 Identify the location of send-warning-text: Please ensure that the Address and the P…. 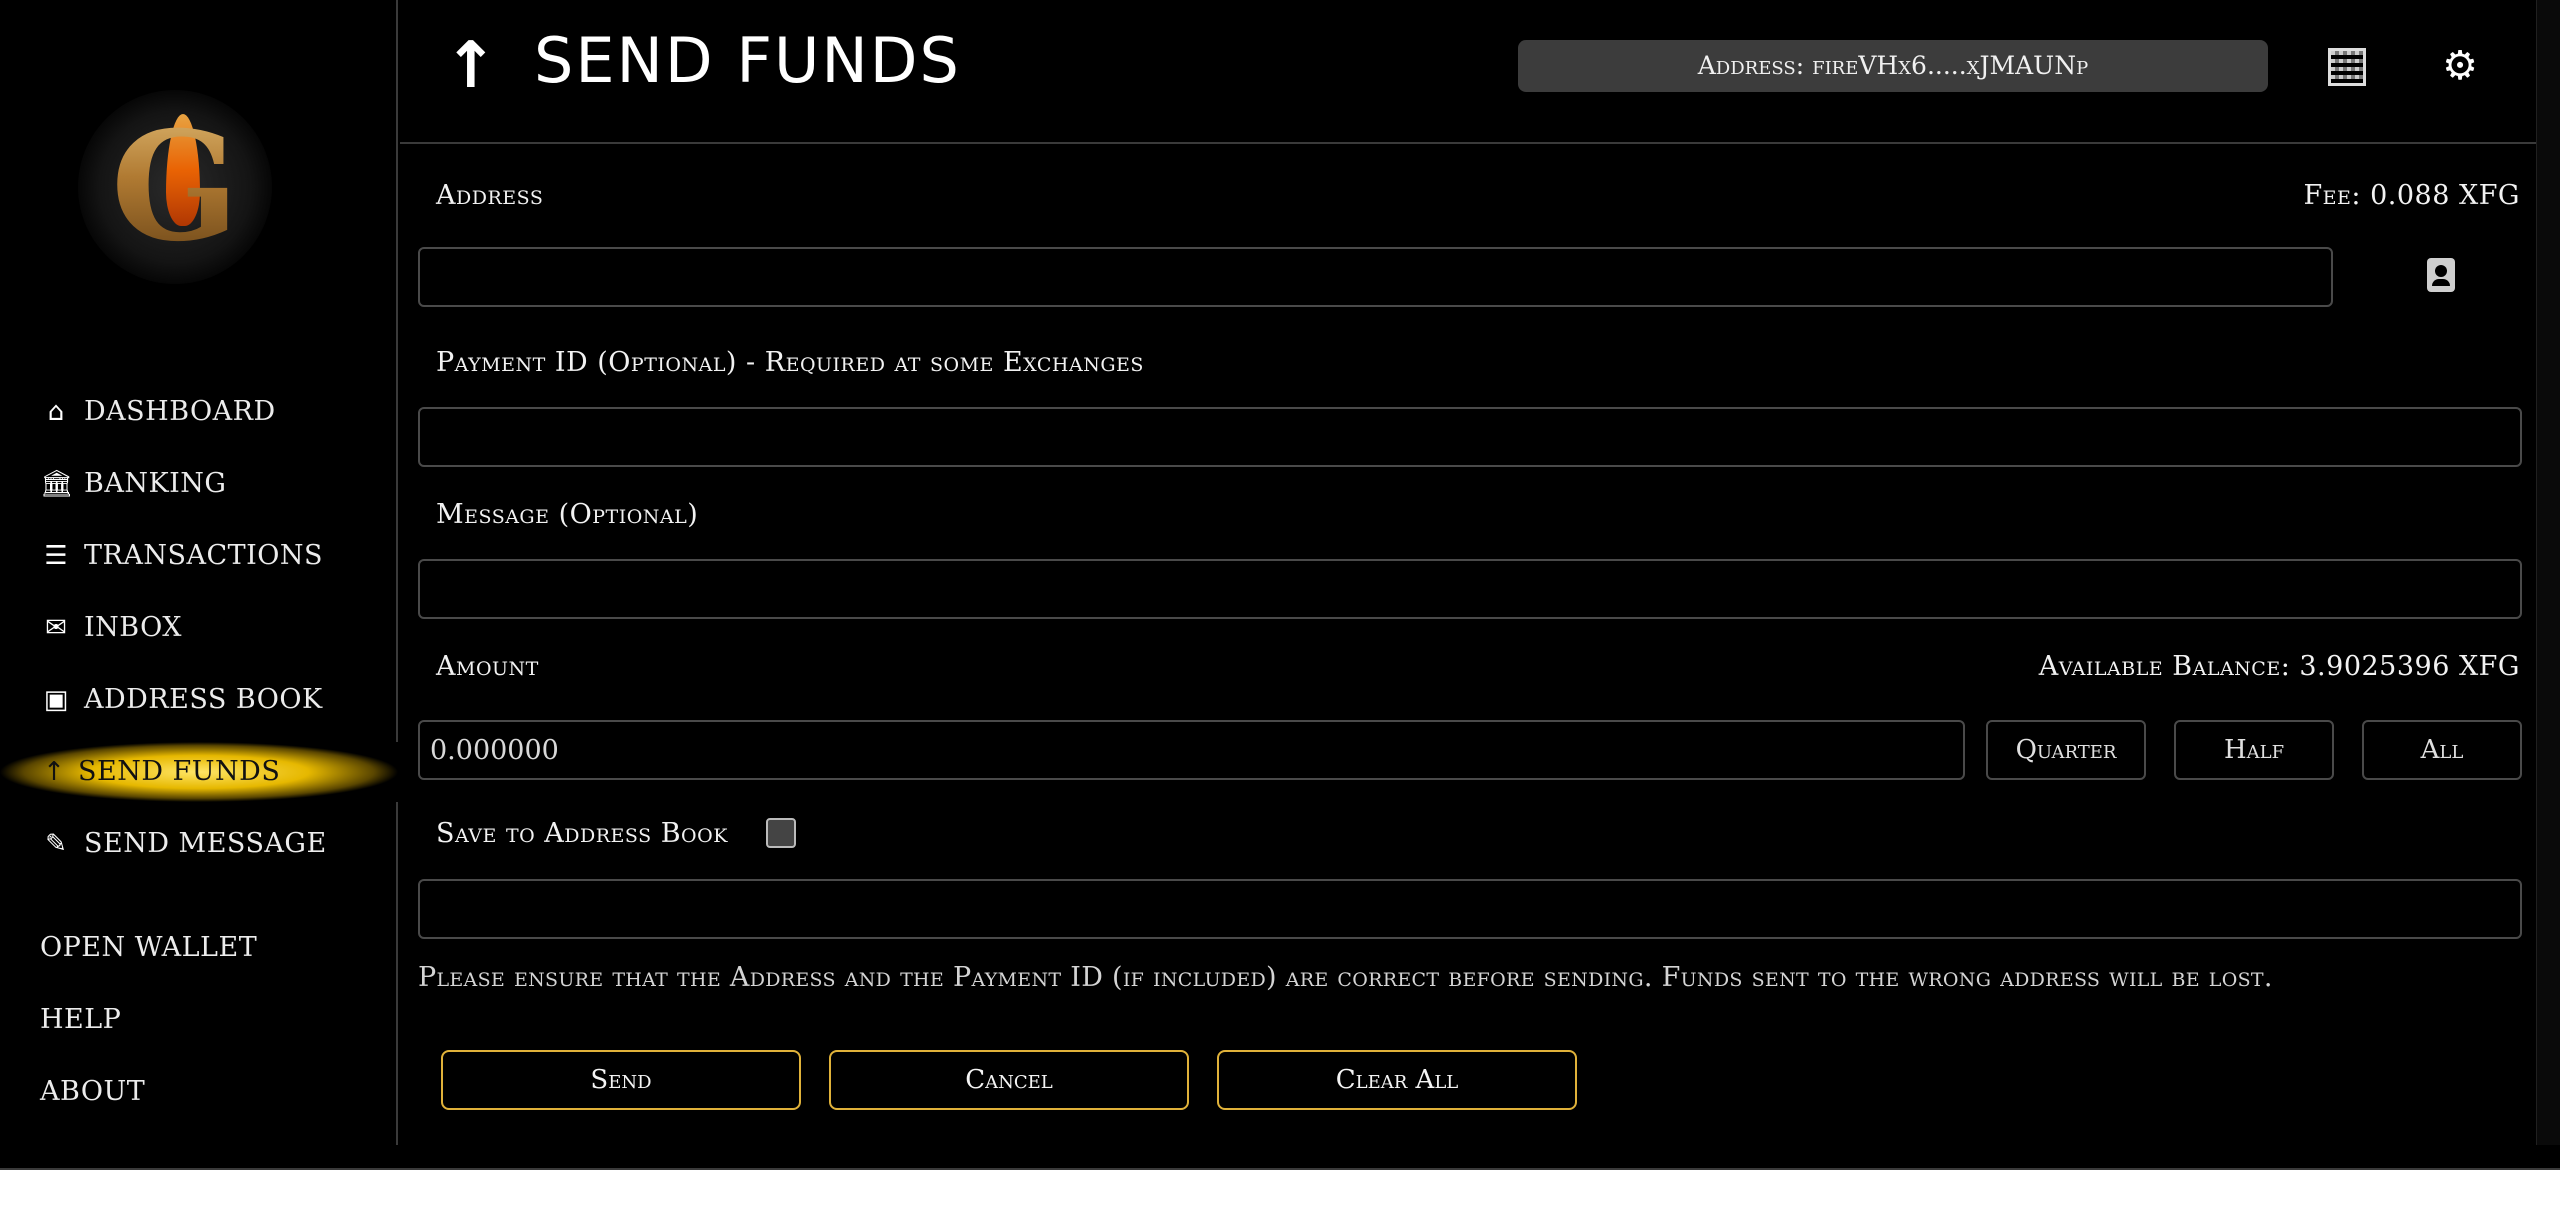
(1345, 977).